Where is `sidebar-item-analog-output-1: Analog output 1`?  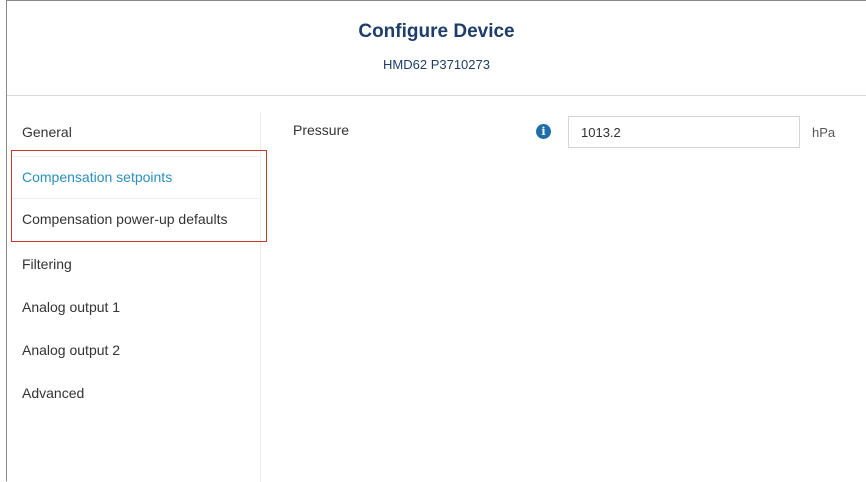 sidebar-item-analog-output-1: Analog output 1 is located at coordinates (135, 307).